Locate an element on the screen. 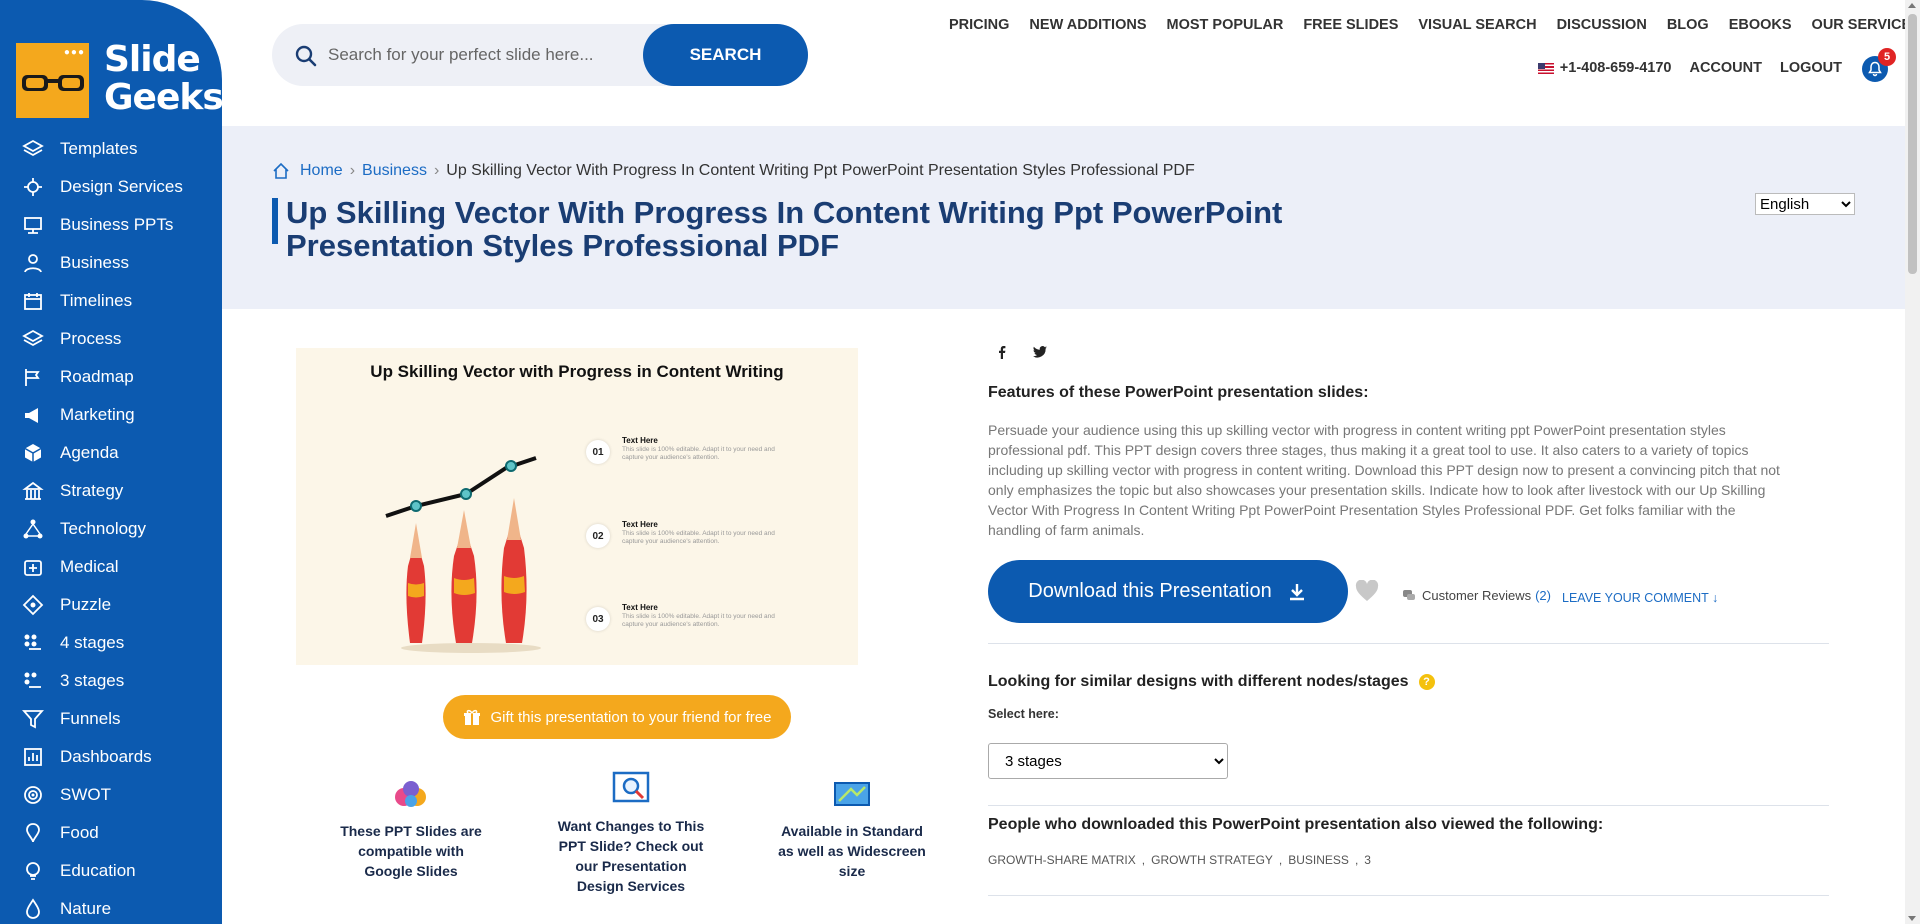 This screenshot has height=924, width=1920. sidebar-item-swot: SWOT is located at coordinates (111, 795).